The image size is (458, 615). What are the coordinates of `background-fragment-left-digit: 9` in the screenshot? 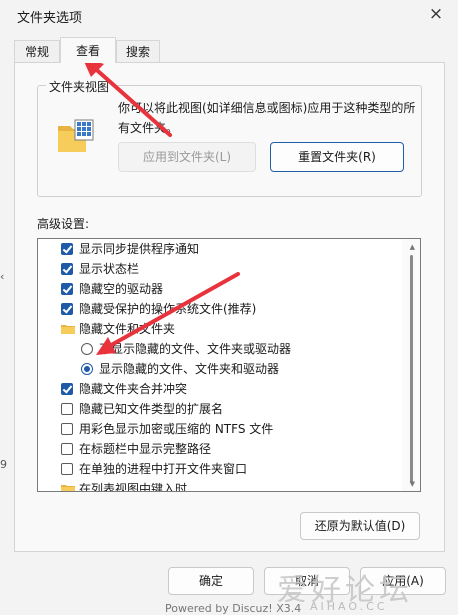 It's located at (3, 464).